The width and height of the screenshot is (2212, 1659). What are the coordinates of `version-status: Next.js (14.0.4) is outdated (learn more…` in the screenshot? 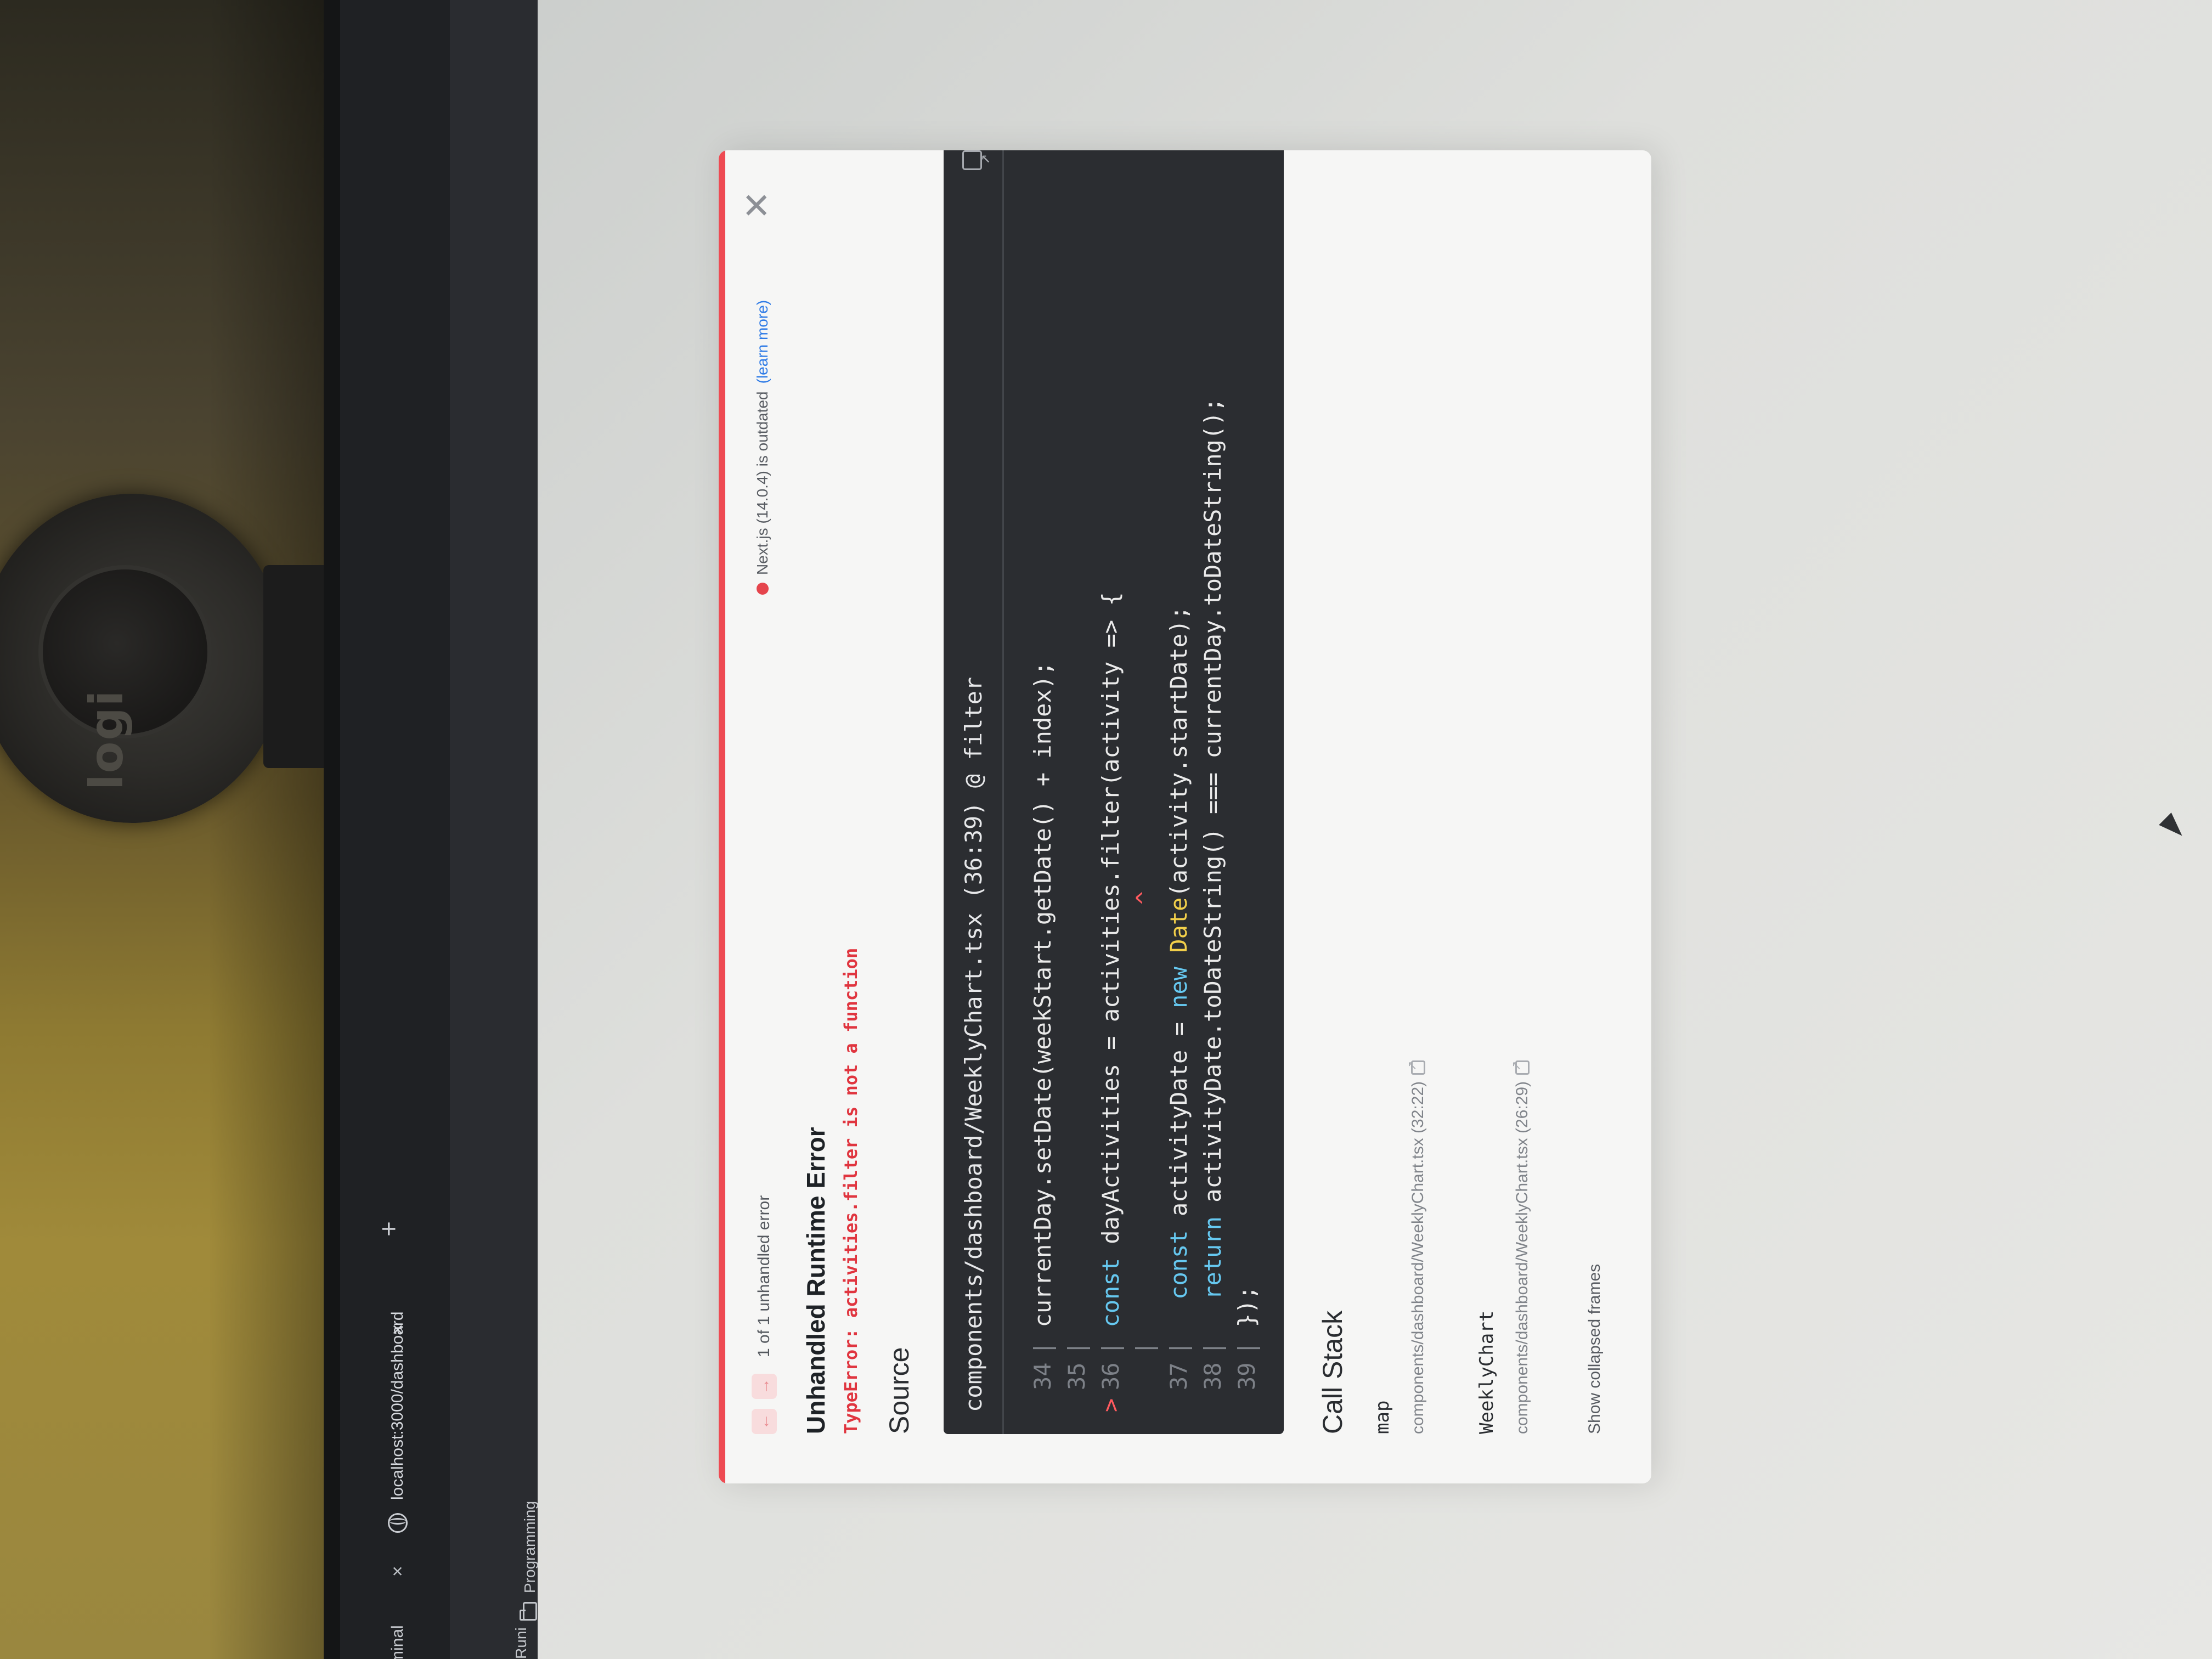 It's located at (763, 448).